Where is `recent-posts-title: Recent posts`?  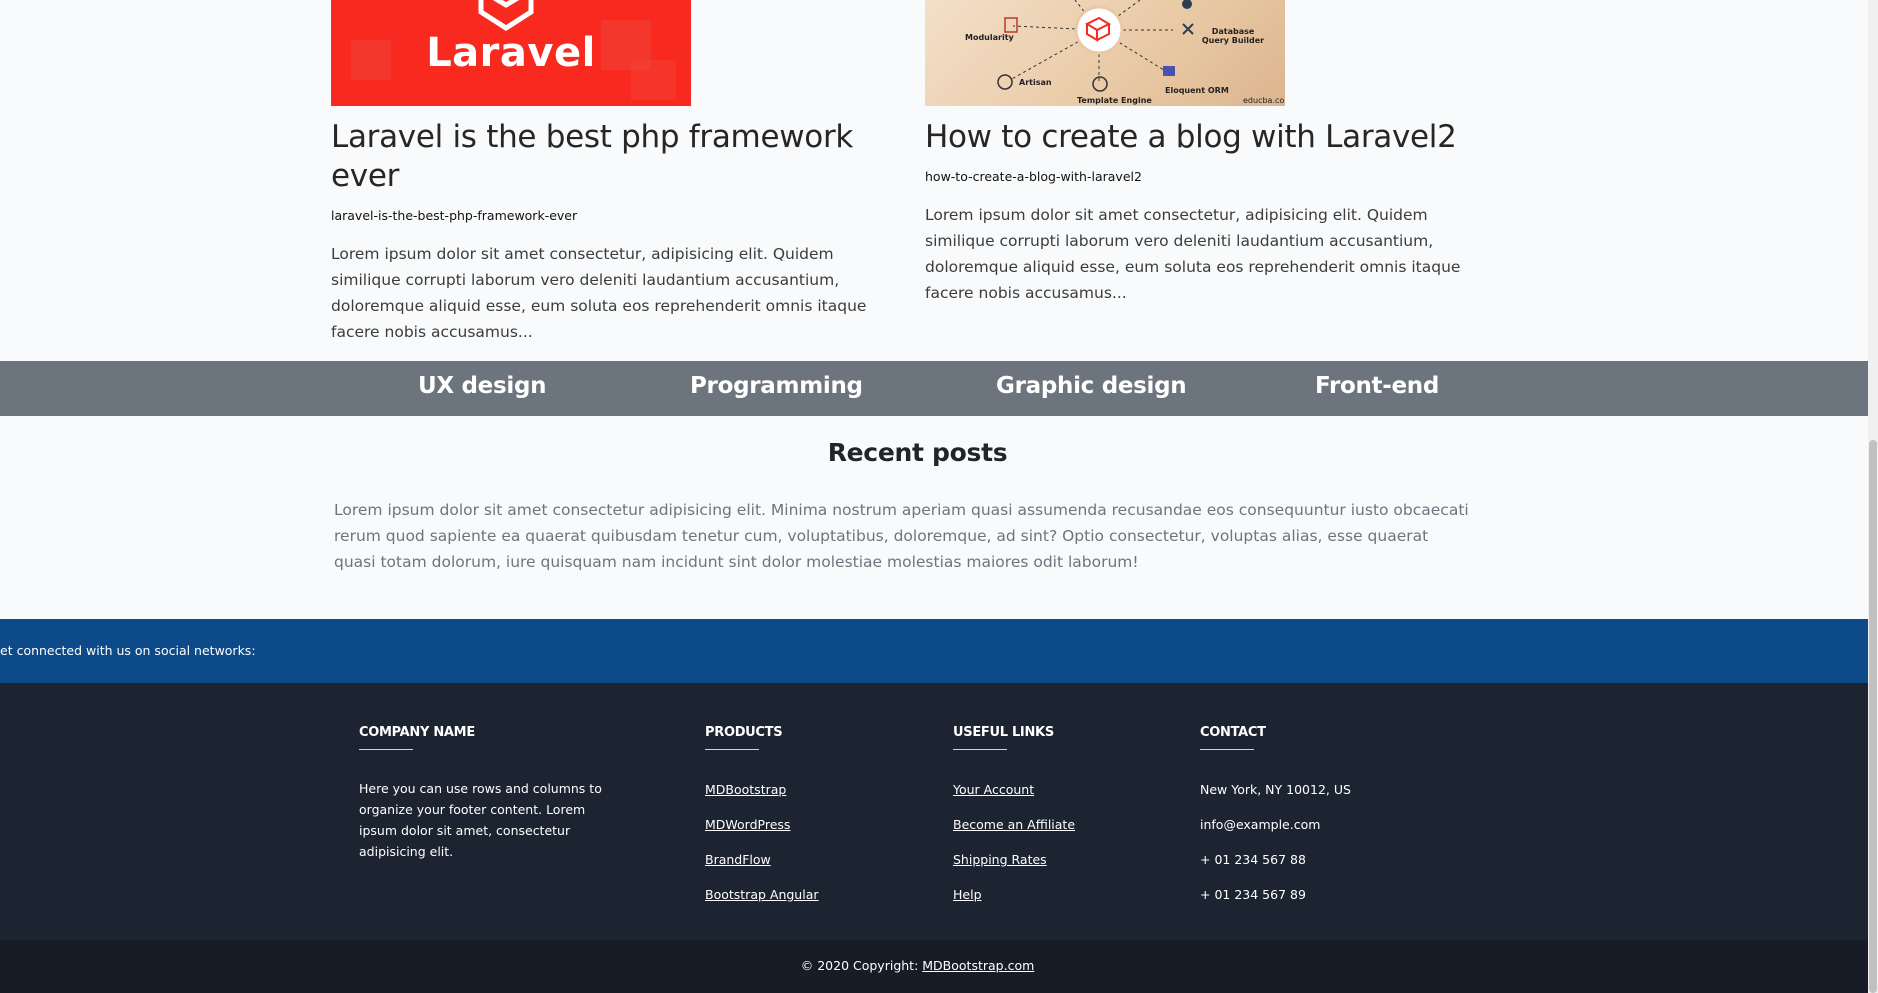 recent-posts-title: Recent posts is located at coordinates (917, 452).